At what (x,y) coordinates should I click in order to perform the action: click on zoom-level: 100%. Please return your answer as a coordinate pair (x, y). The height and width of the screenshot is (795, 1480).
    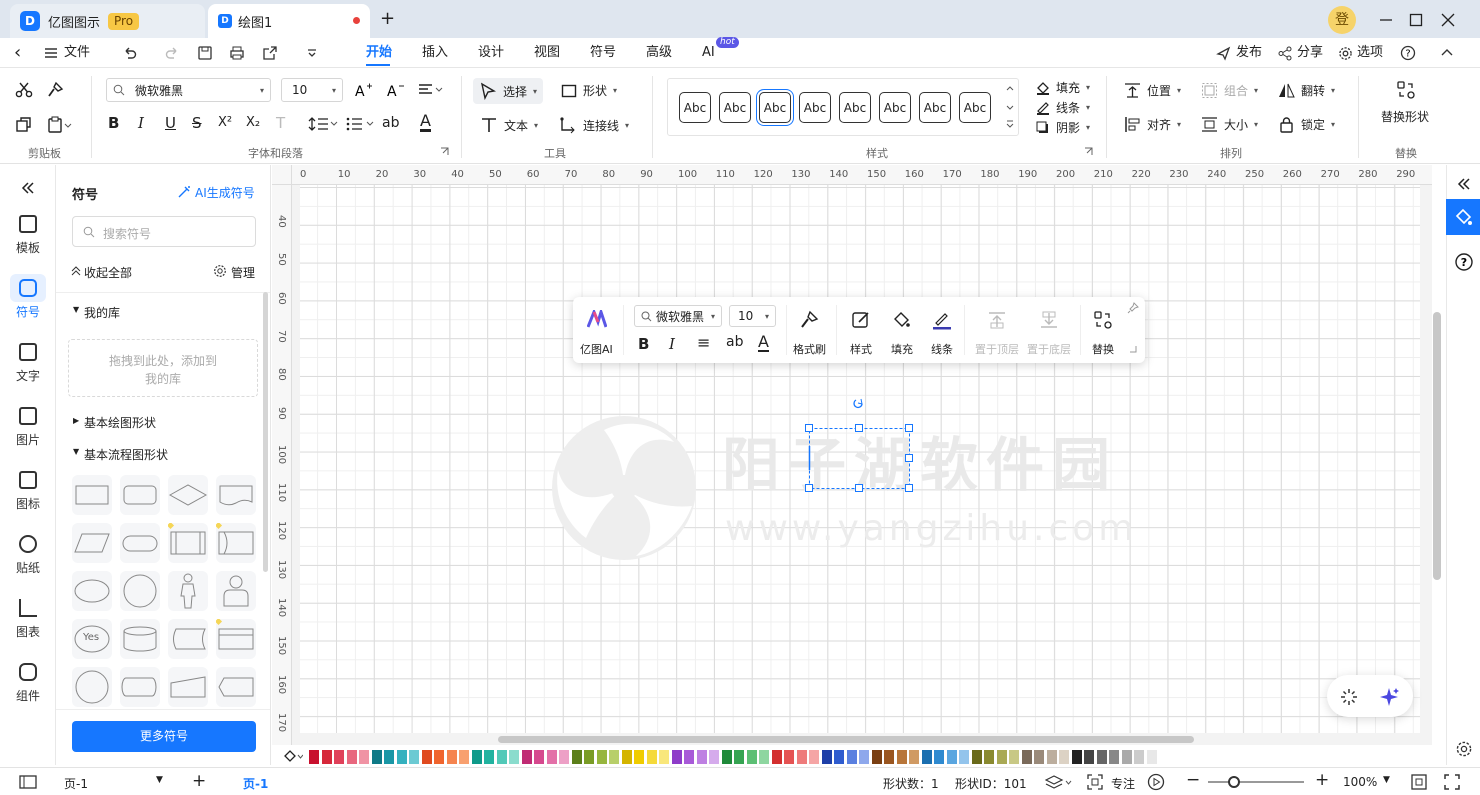
    Looking at the image, I should click on (1360, 782).